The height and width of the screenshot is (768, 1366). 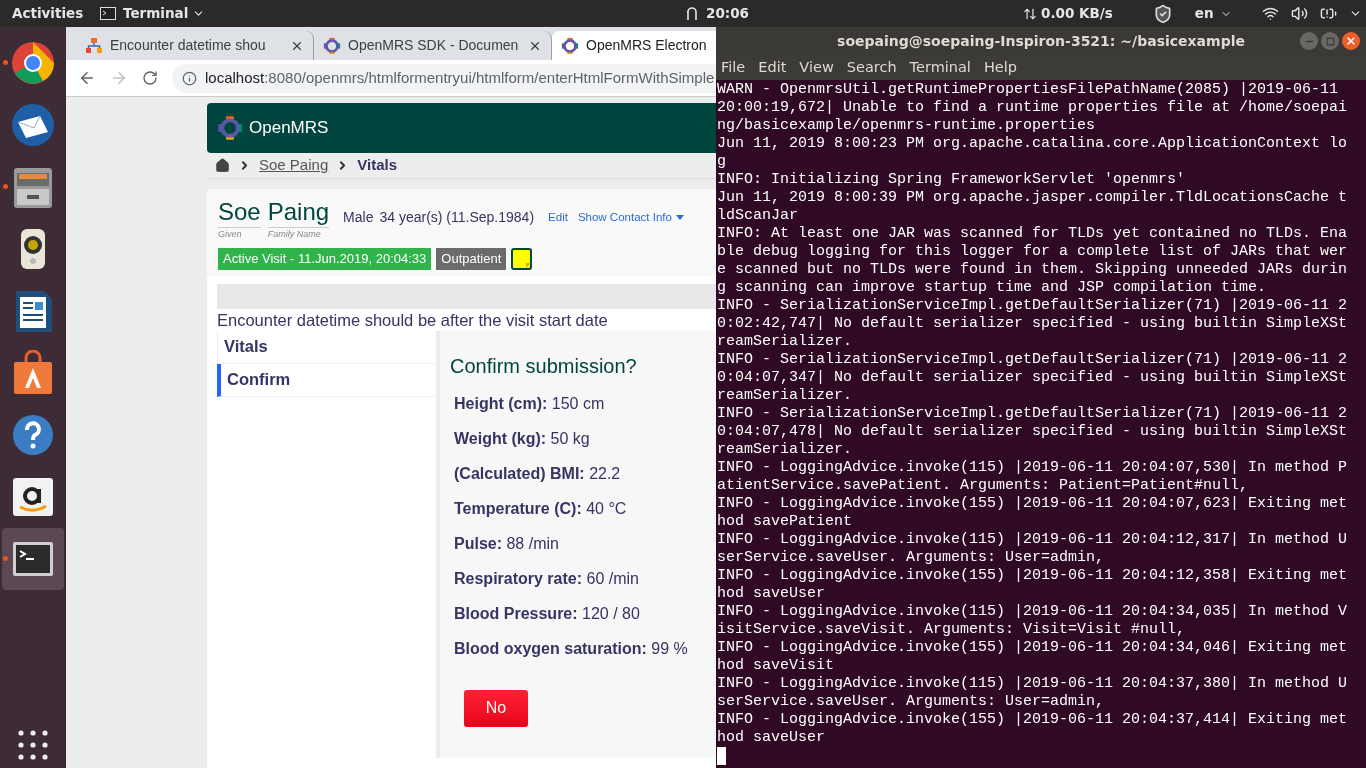 I want to click on terminal-line: INFO - LoggingAdvice.invoke(115) |2019-06-11 20:04:37,380| In method U, so click(x=1032, y=684).